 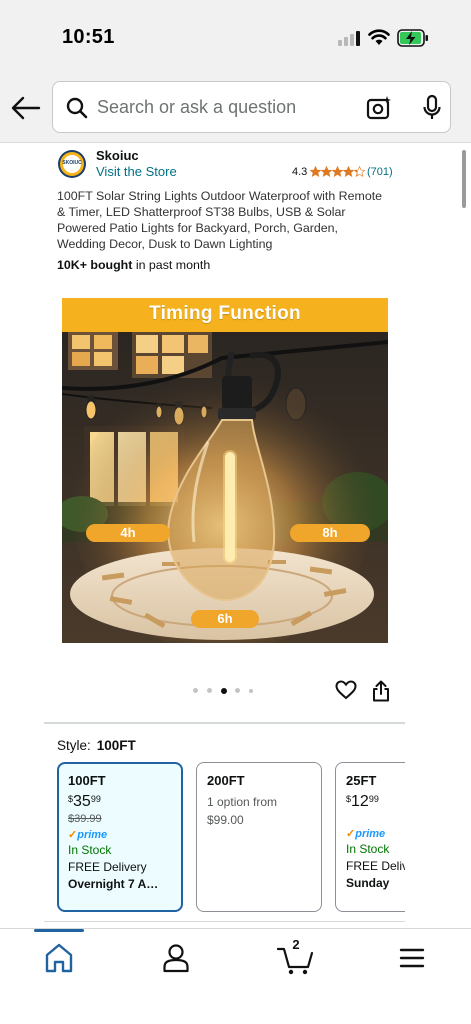 What do you see at coordinates (346, 690) in the screenshot?
I see `heart-icon` at bounding box center [346, 690].